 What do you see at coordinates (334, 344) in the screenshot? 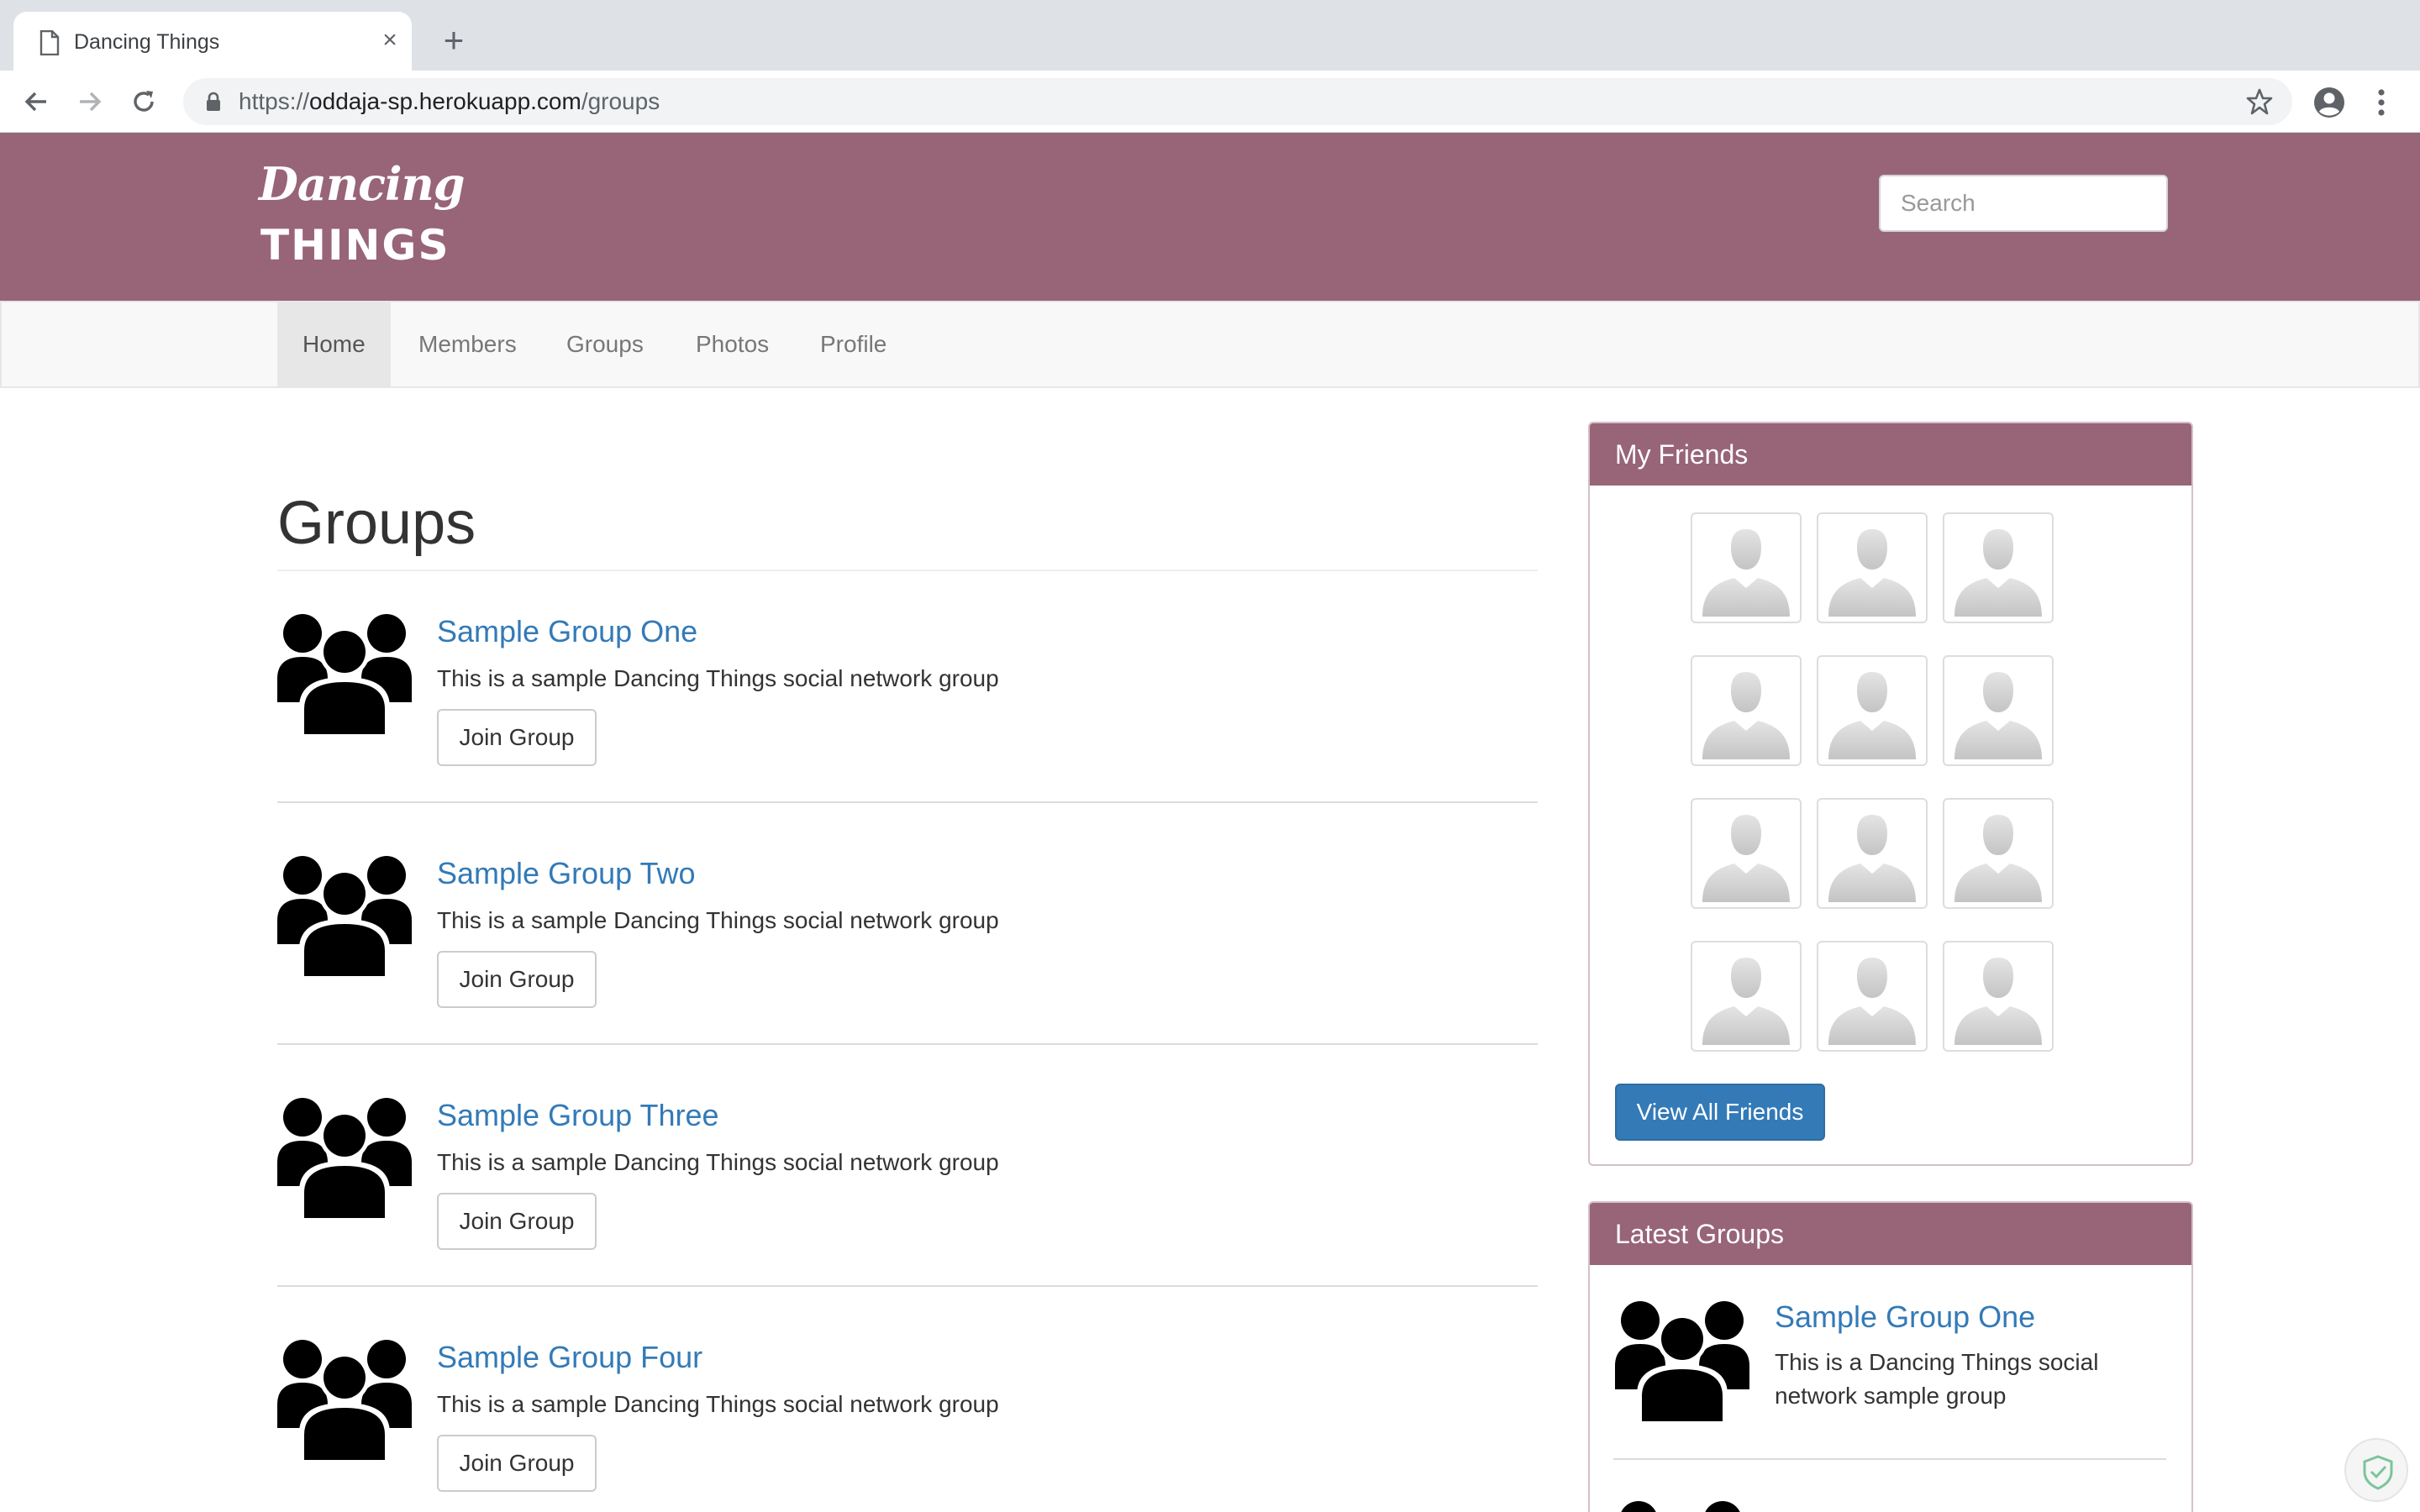
I see `nav-item-home: Home` at bounding box center [334, 344].